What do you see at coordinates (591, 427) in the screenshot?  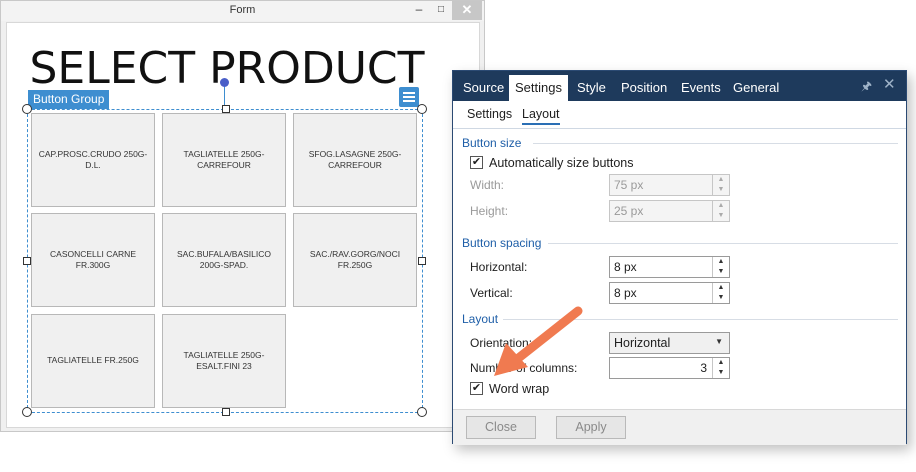 I see `apply-button: Apply` at bounding box center [591, 427].